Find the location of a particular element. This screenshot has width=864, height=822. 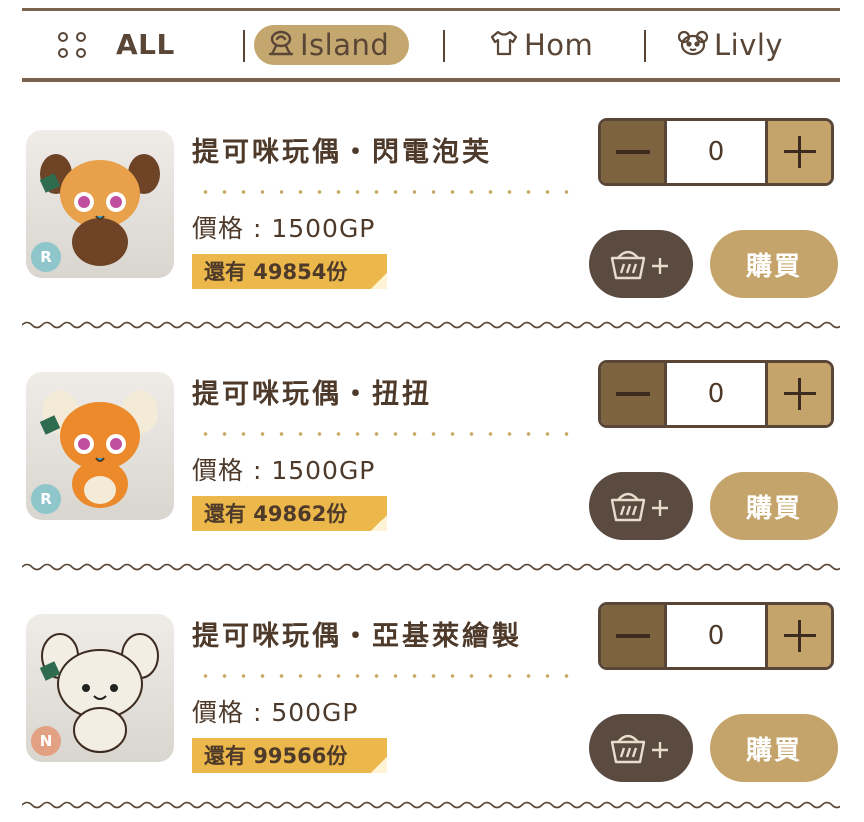

tab-hom: Hom is located at coordinates (540, 44).